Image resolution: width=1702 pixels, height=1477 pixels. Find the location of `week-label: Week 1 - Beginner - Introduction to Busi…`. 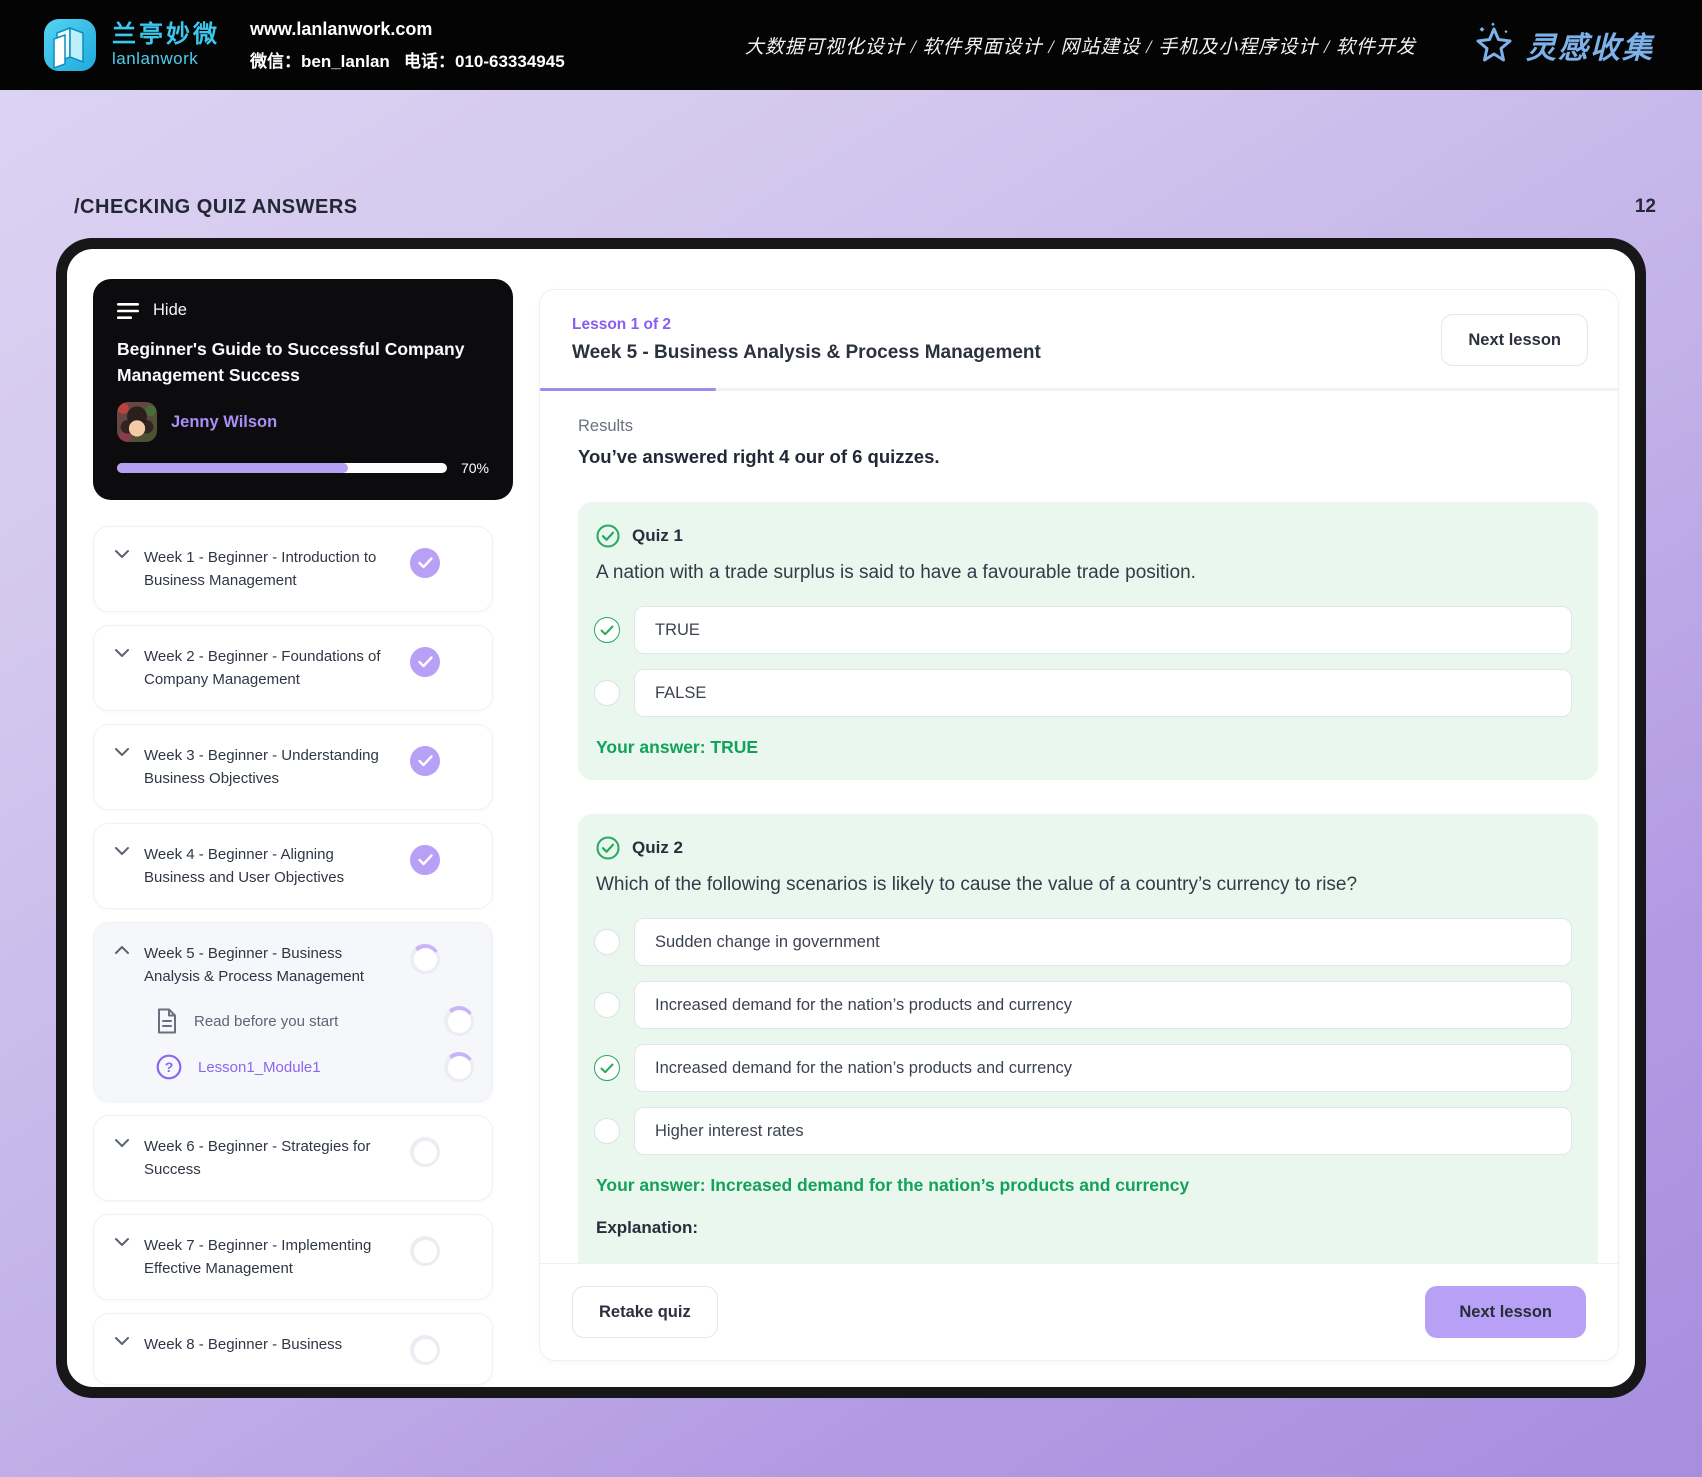

week-label: Week 1 - Beginner - Introduction to Busi… is located at coordinates (260, 569).